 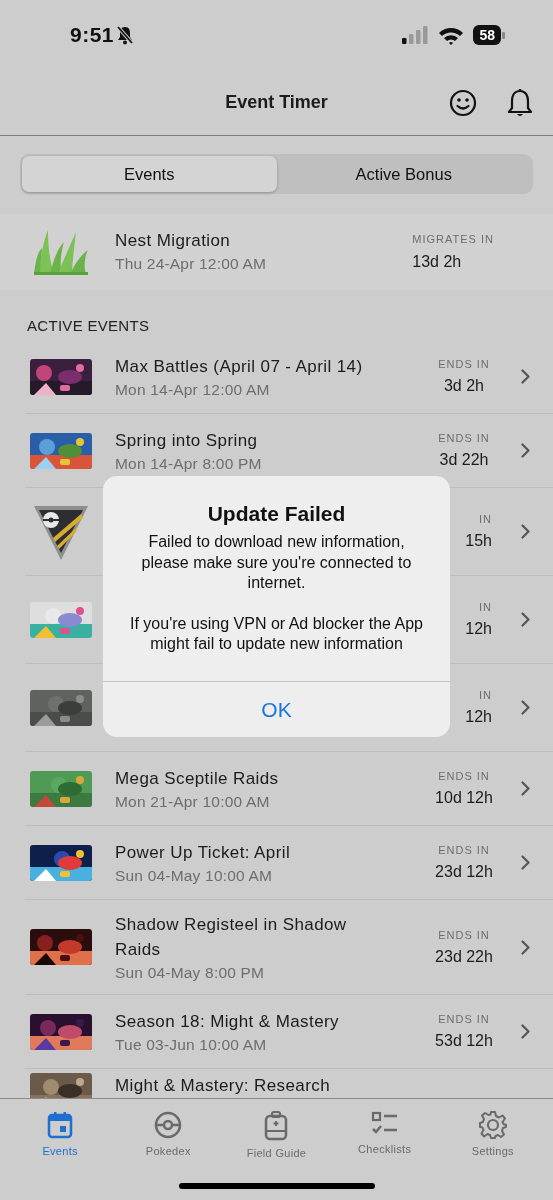 I want to click on event-title: Mega Sceptile Raids, so click(x=197, y=779).